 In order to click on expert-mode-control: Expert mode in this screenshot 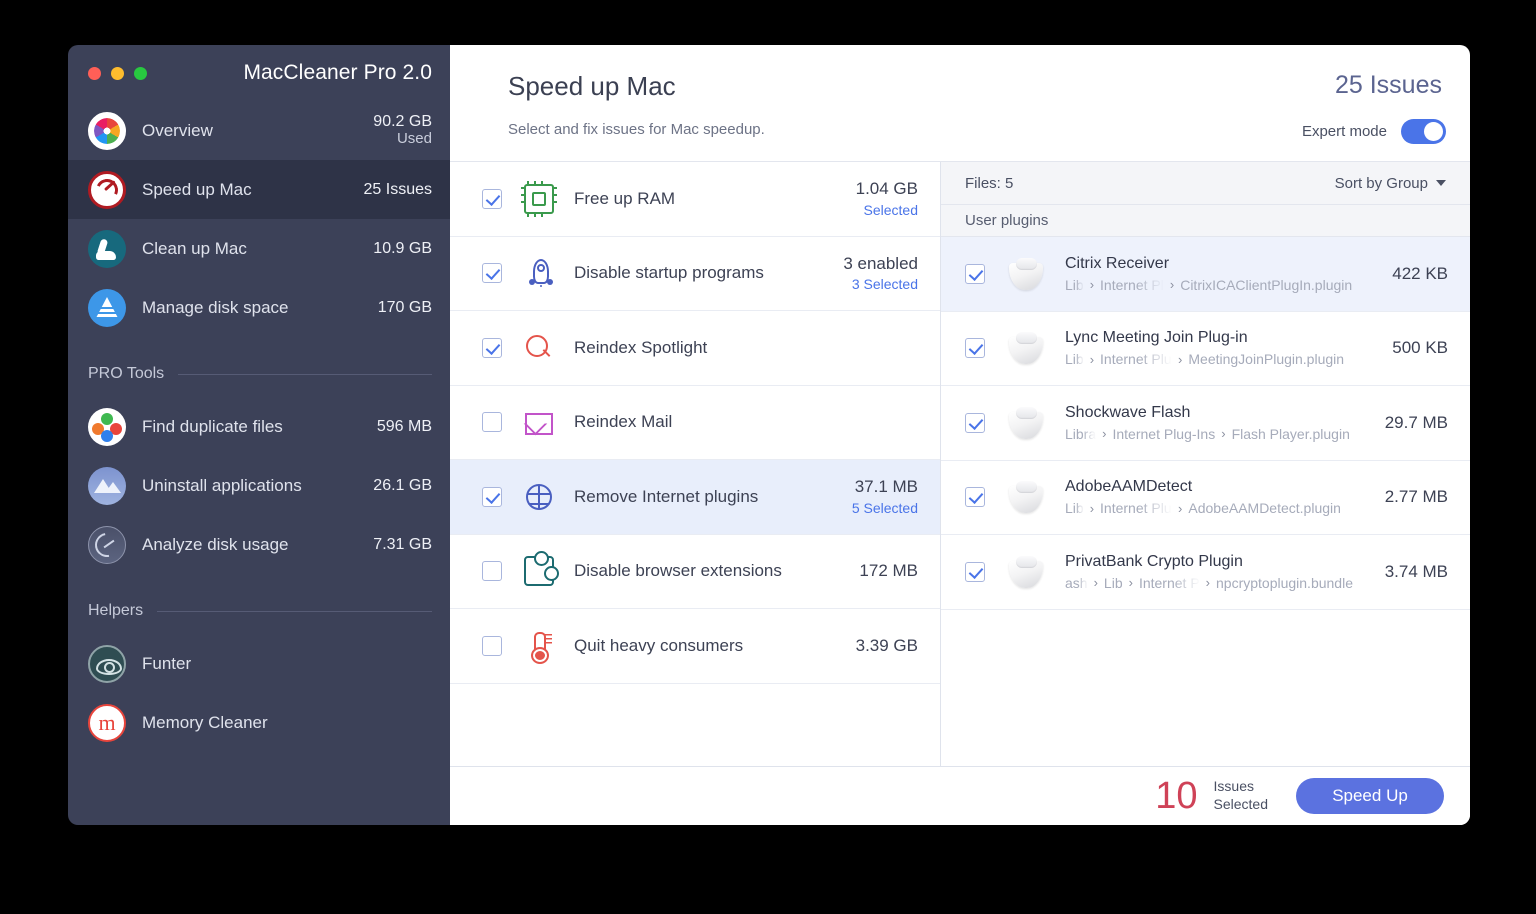, I will do `click(1374, 131)`.